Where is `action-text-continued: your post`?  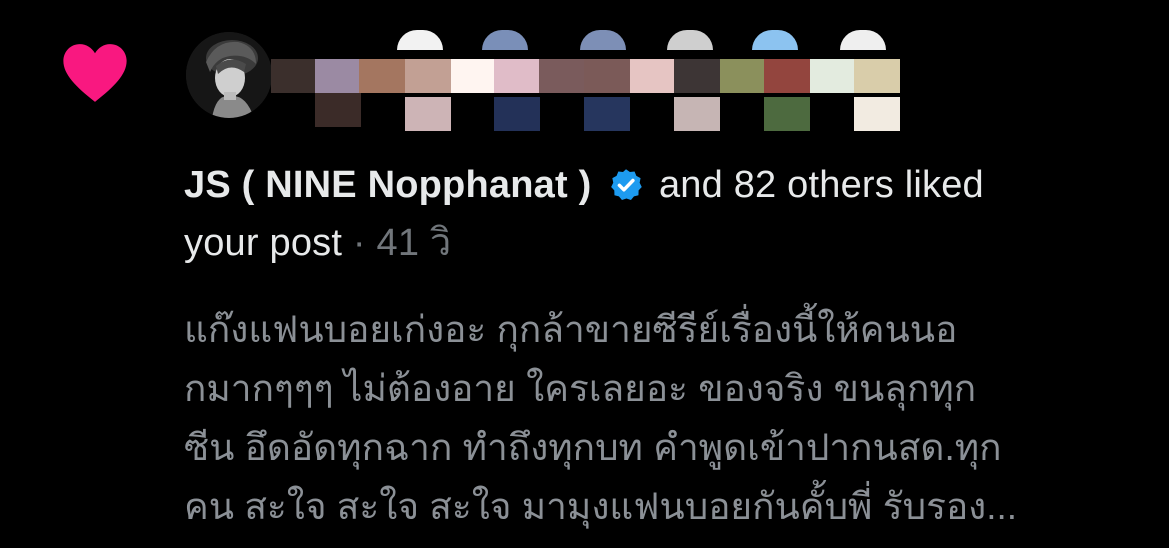 action-text-continued: your post is located at coordinates (263, 243).